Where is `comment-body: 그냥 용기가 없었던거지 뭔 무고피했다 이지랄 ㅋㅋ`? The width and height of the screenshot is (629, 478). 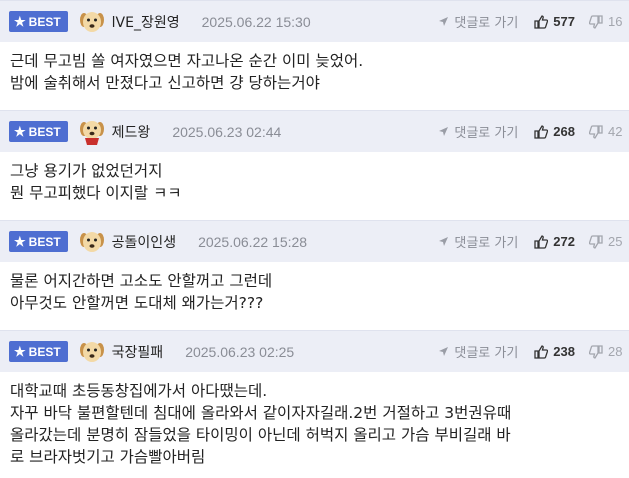 comment-body: 그냥 용기가 없었던거지 뭔 무고피했다 이지랄 ㅋㅋ is located at coordinates (314, 178).